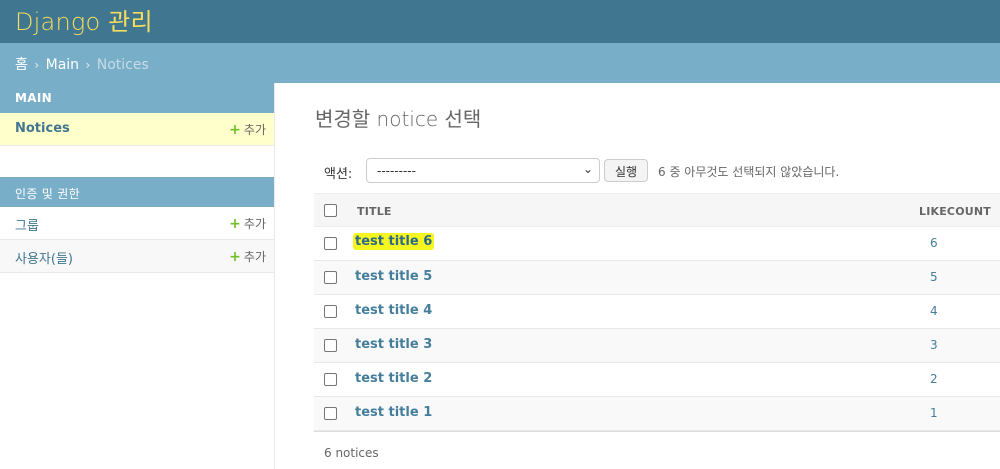 The width and height of the screenshot is (1000, 469). I want to click on table-row: test title 2 2, so click(657, 380).